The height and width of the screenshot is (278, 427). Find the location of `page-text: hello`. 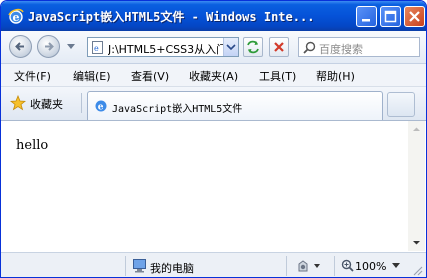

page-text: hello is located at coordinates (32, 145).